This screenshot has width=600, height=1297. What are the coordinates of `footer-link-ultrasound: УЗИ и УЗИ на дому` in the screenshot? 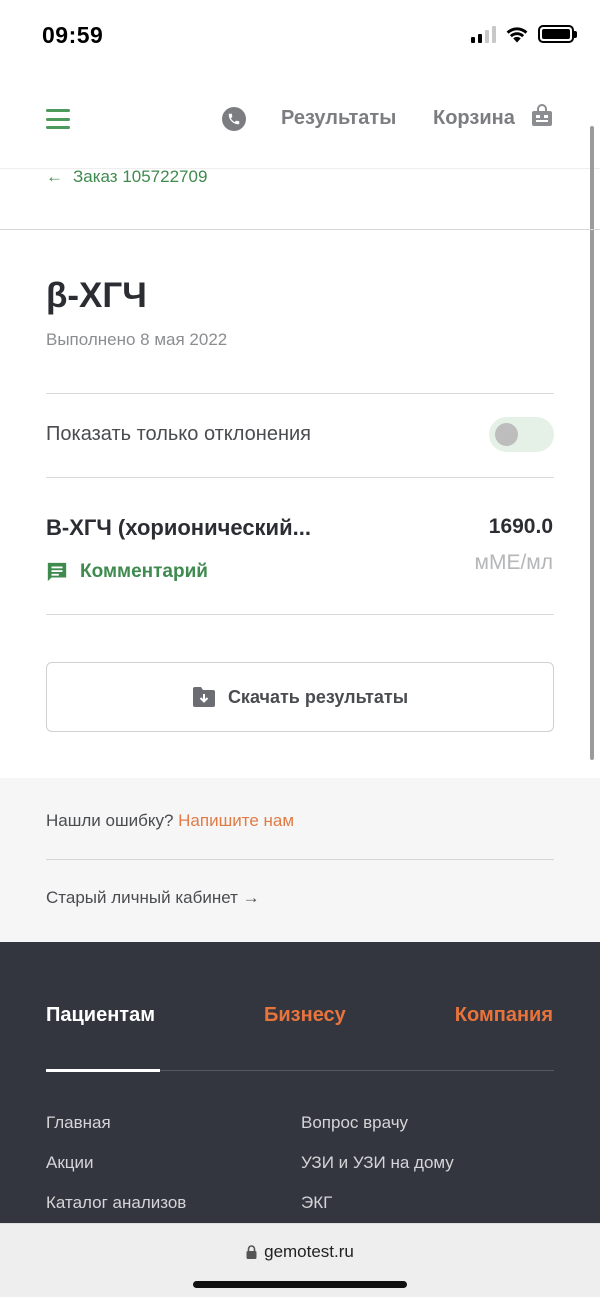 It's located at (377, 1163).